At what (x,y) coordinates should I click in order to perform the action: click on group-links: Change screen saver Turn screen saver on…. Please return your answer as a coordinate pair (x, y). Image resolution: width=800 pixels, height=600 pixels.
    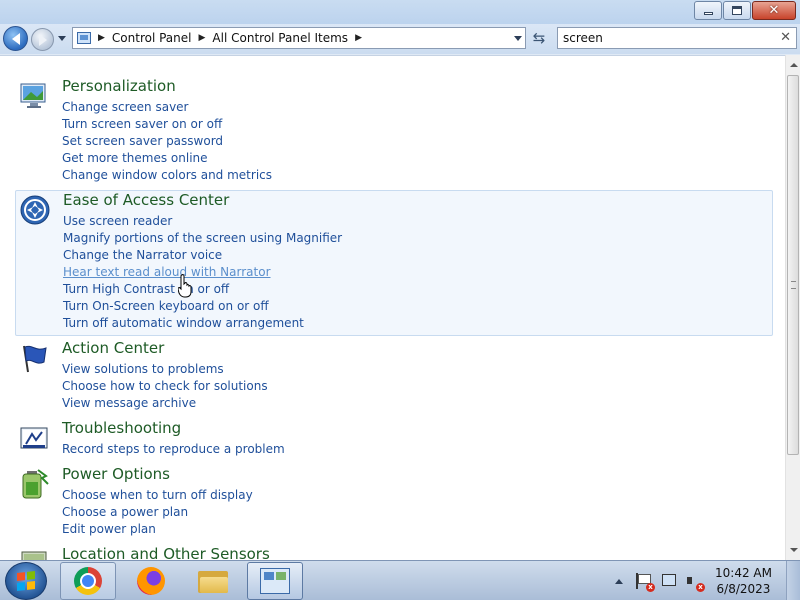
    Looking at the image, I should click on (167, 141).